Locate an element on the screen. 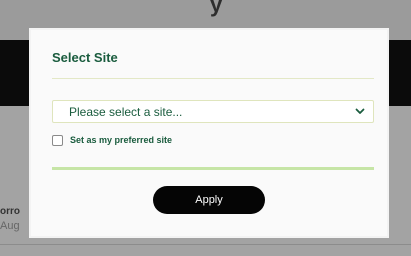  title-divider is located at coordinates (213, 78).